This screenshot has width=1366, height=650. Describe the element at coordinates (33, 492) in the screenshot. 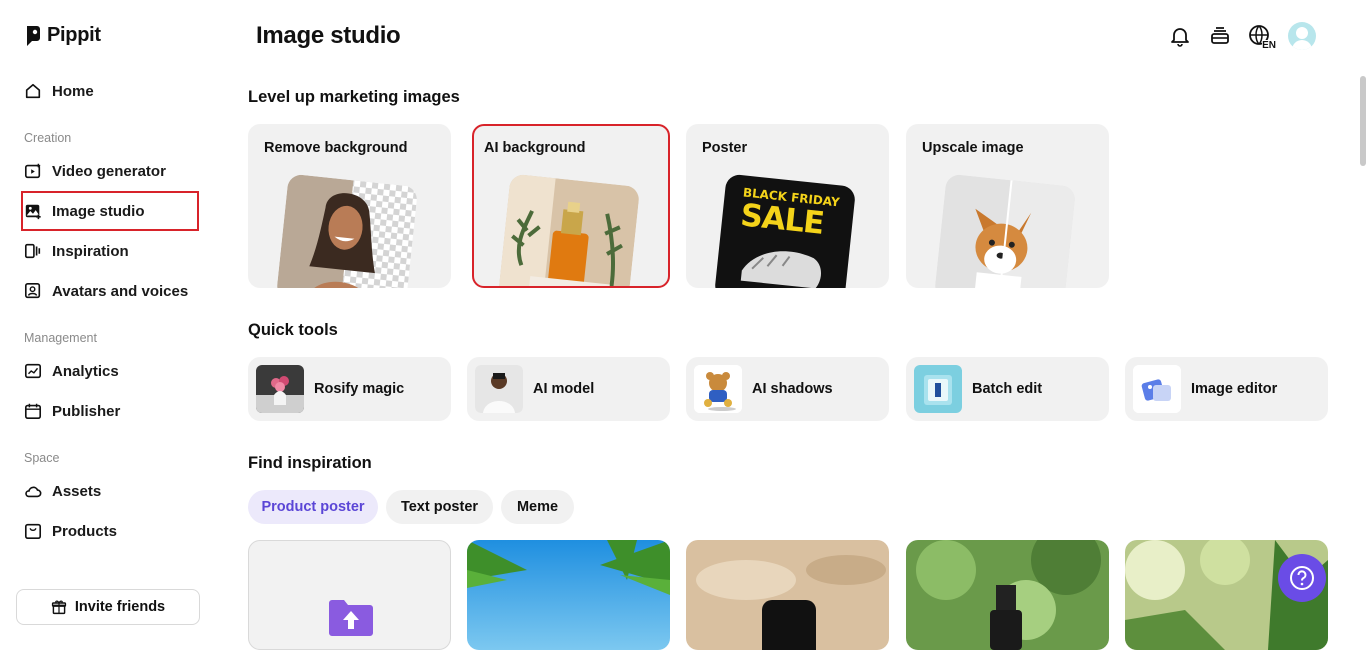

I see `cloud-icon` at that location.